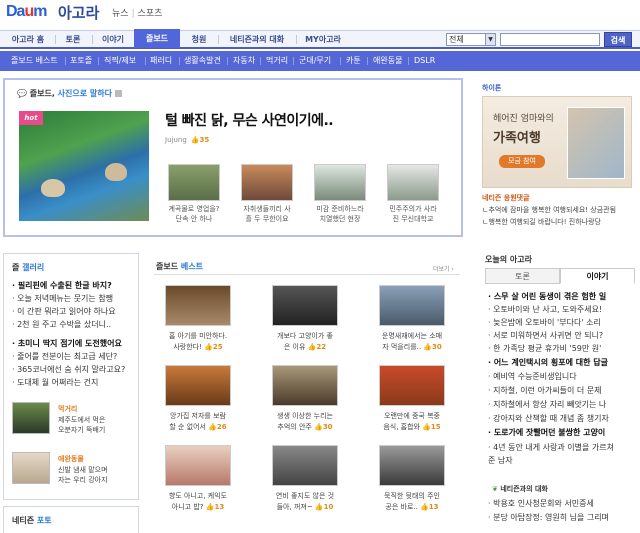  What do you see at coordinates (198, 422) in the screenshot?
I see `best-caption: 앙가집 저자를 보람 할 순 없어서 👍26` at bounding box center [198, 422].